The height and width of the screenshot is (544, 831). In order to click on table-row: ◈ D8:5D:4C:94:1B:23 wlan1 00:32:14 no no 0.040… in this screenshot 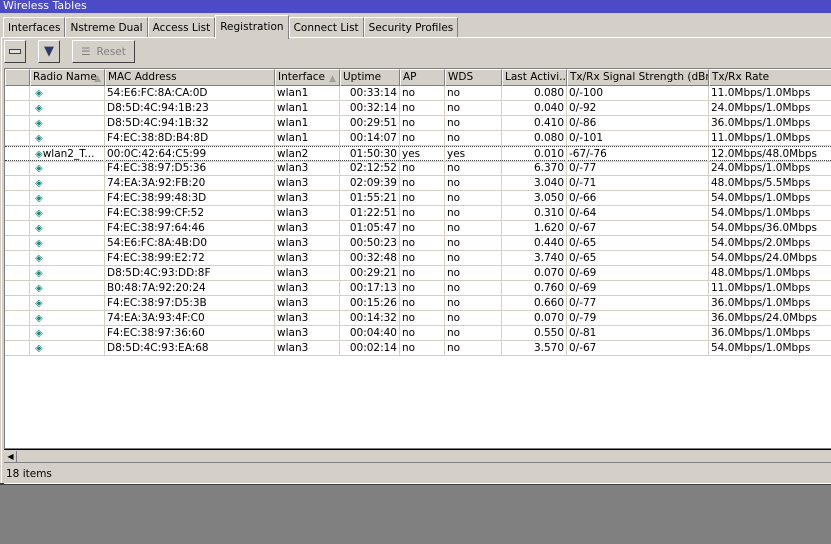, I will do `click(418, 108)`.